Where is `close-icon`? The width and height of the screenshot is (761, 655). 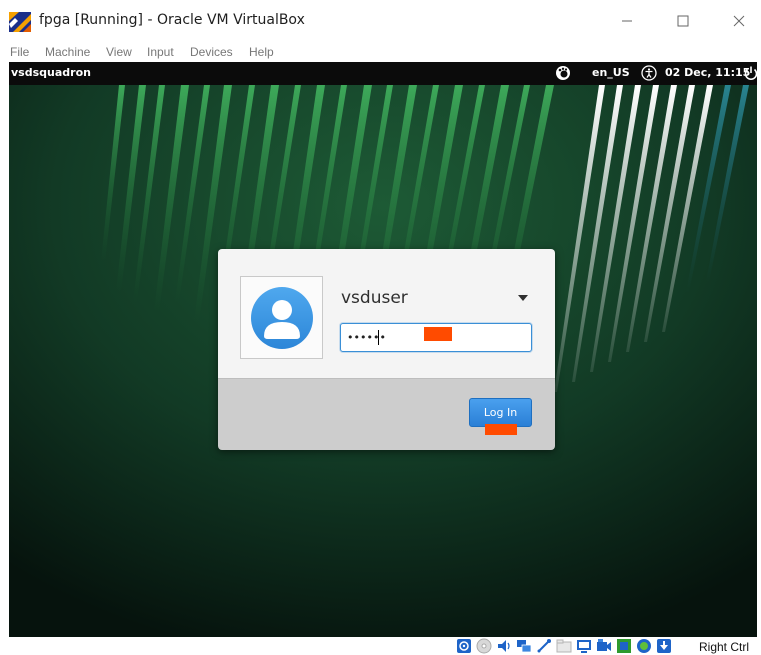 close-icon is located at coordinates (739, 21).